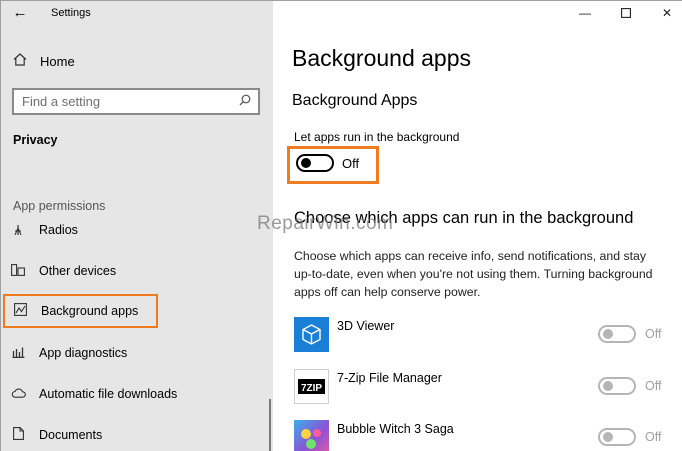 Image resolution: width=682 pixels, height=451 pixels. Describe the element at coordinates (20, 13) in the screenshot. I see `back-arrow-icon: ←` at that location.